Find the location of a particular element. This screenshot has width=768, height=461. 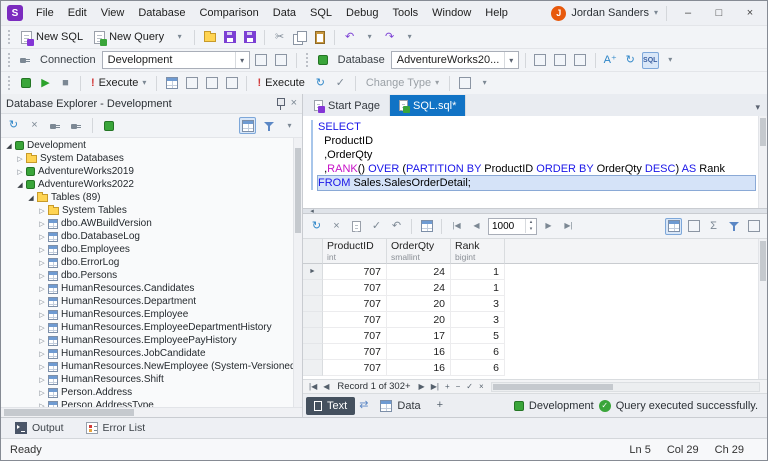

query-profiler-icon is located at coordinates (211, 83).